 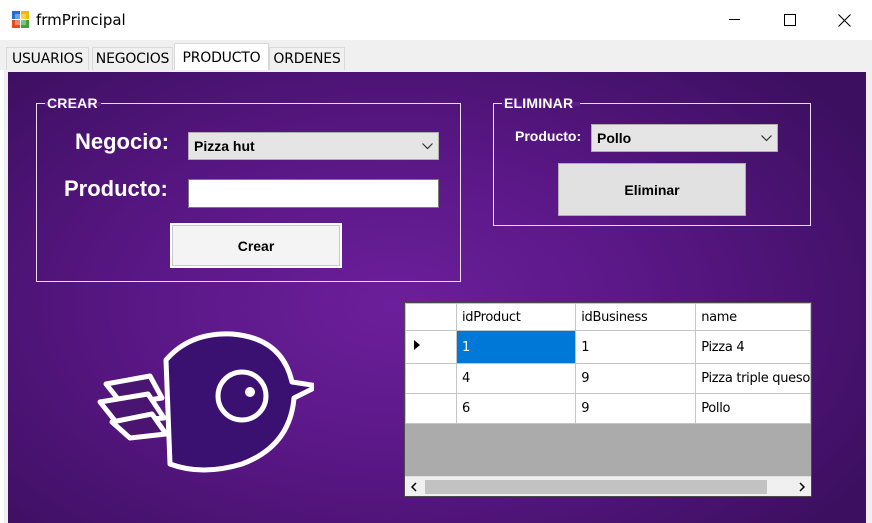 I want to click on tab-usuarios: USUARIOS, so click(x=47, y=58).